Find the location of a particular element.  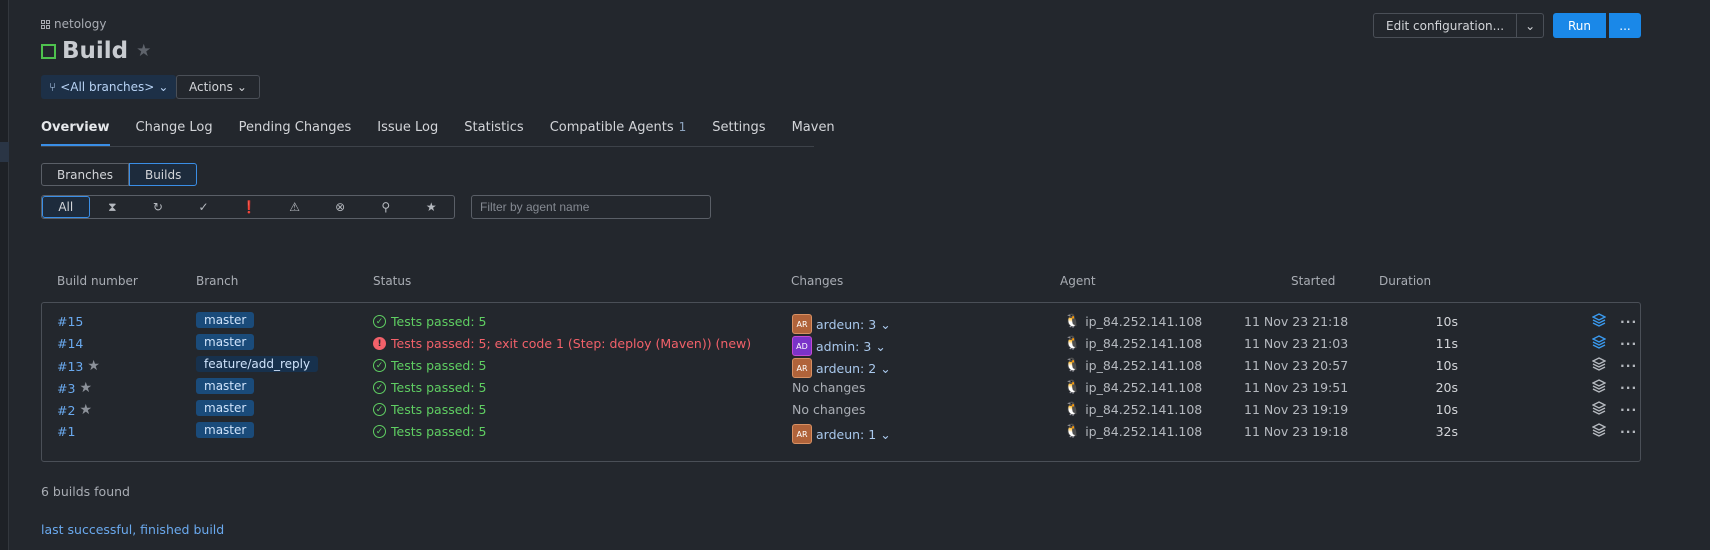

changes-cell: AR ardeun: 2 ⌄ is located at coordinates (841, 368).